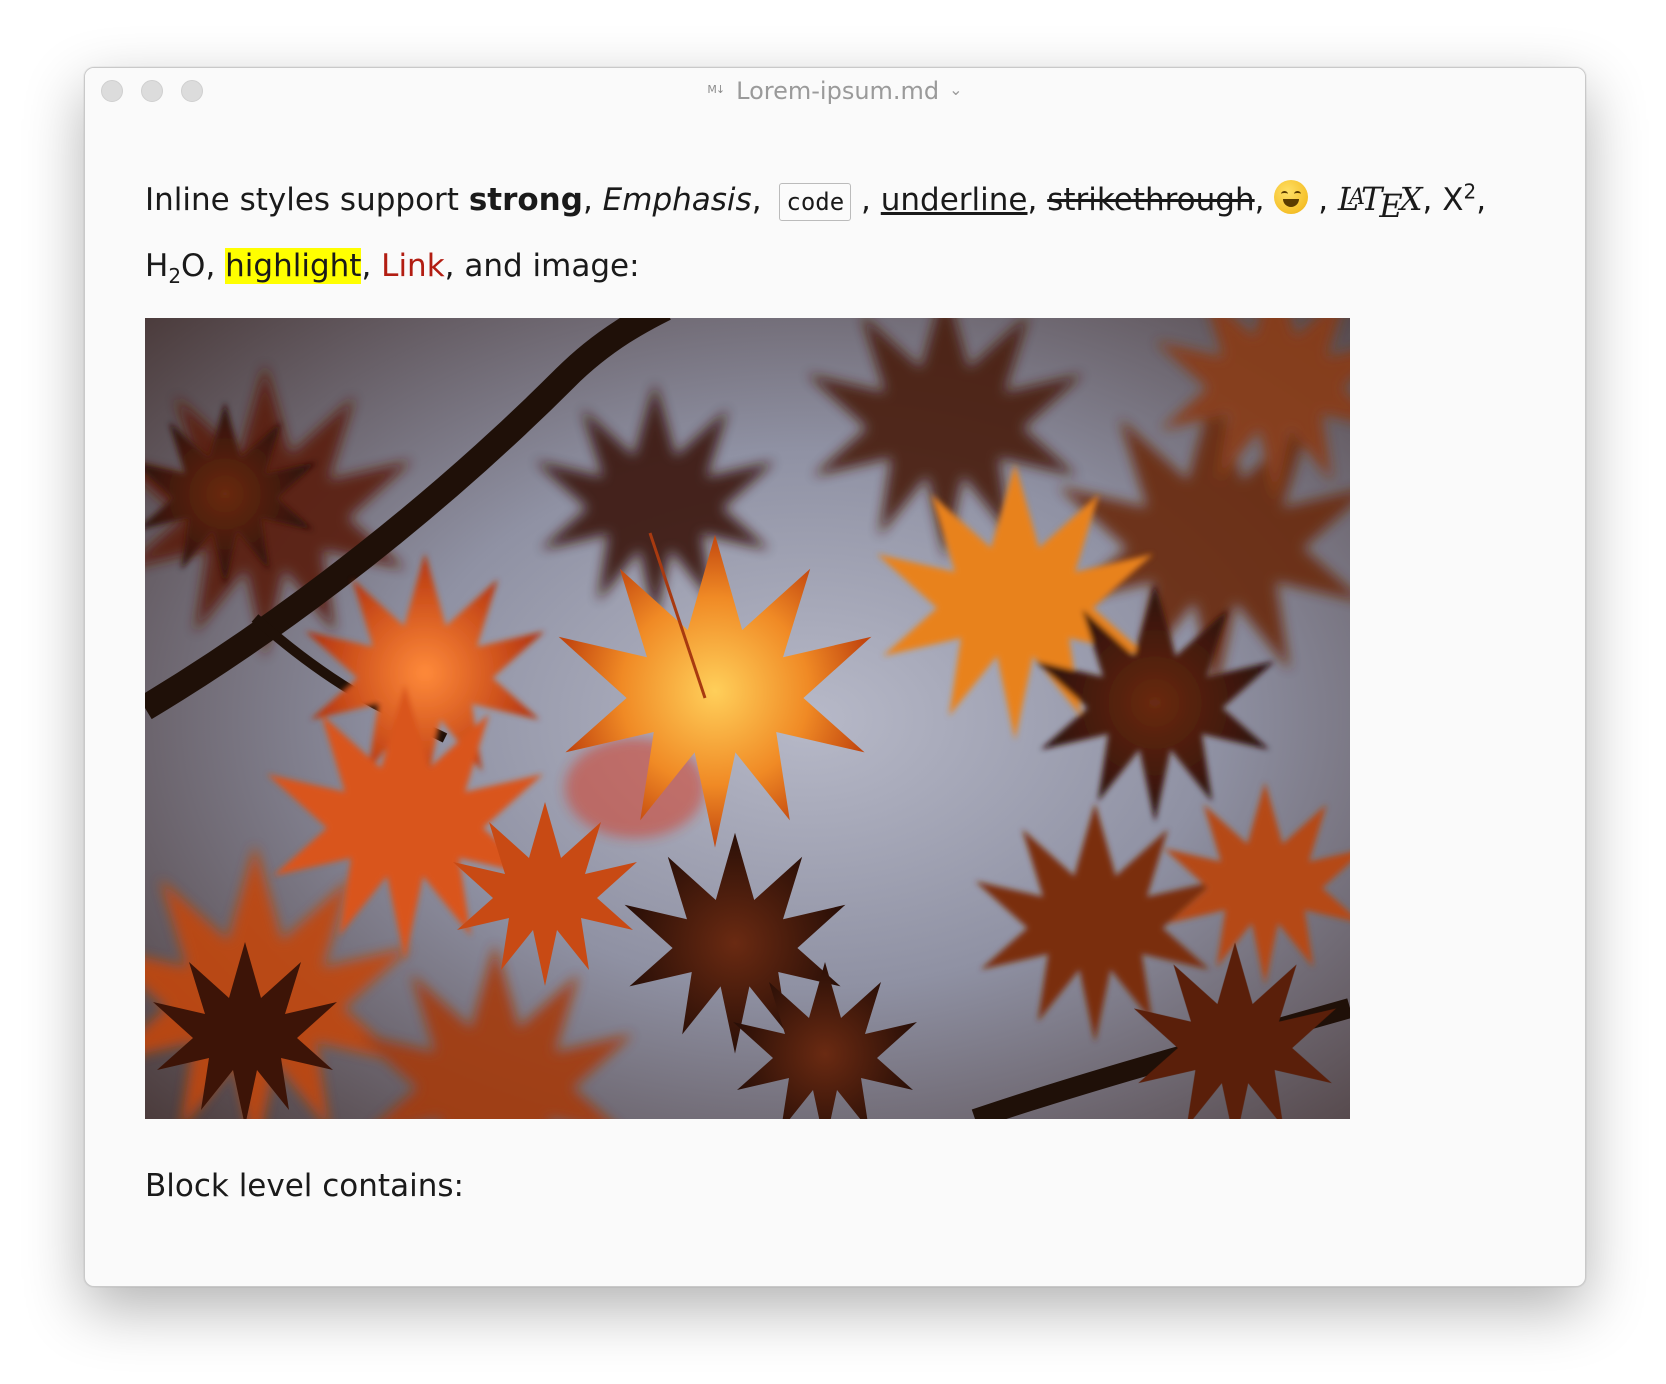 This screenshot has width=1666, height=1384. I want to click on strikethrough-text: strikethrough, so click(1151, 200).